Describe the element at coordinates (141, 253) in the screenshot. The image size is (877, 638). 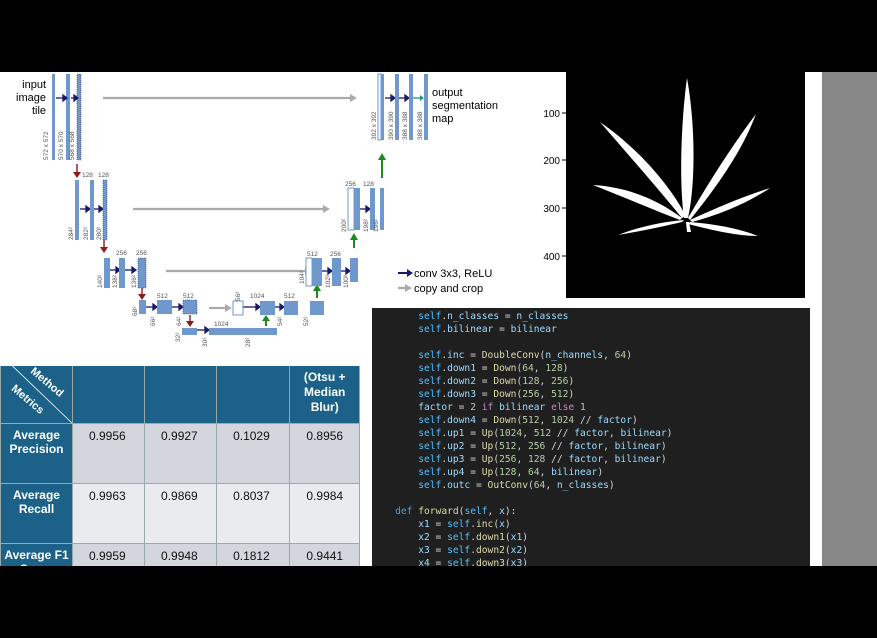
I see `channel-label-256b: 256` at that location.